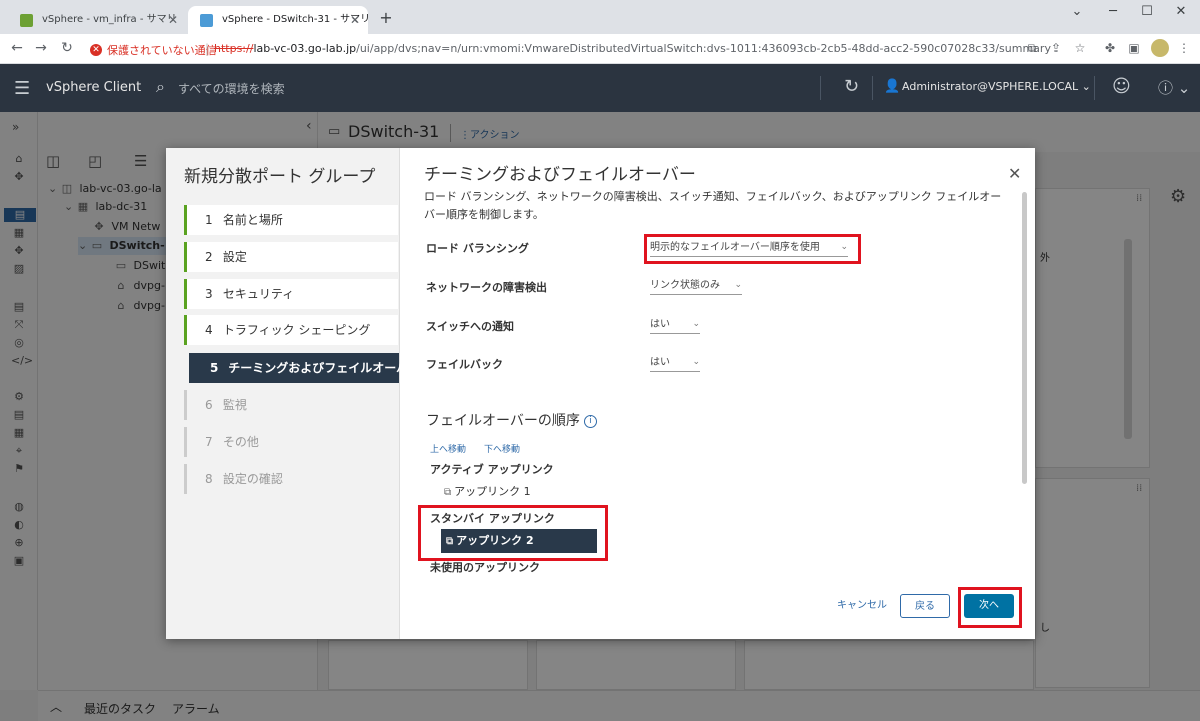 This screenshot has height=721, width=1200. What do you see at coordinates (209, 257) in the screenshot?
I see `step-number: 2` at bounding box center [209, 257].